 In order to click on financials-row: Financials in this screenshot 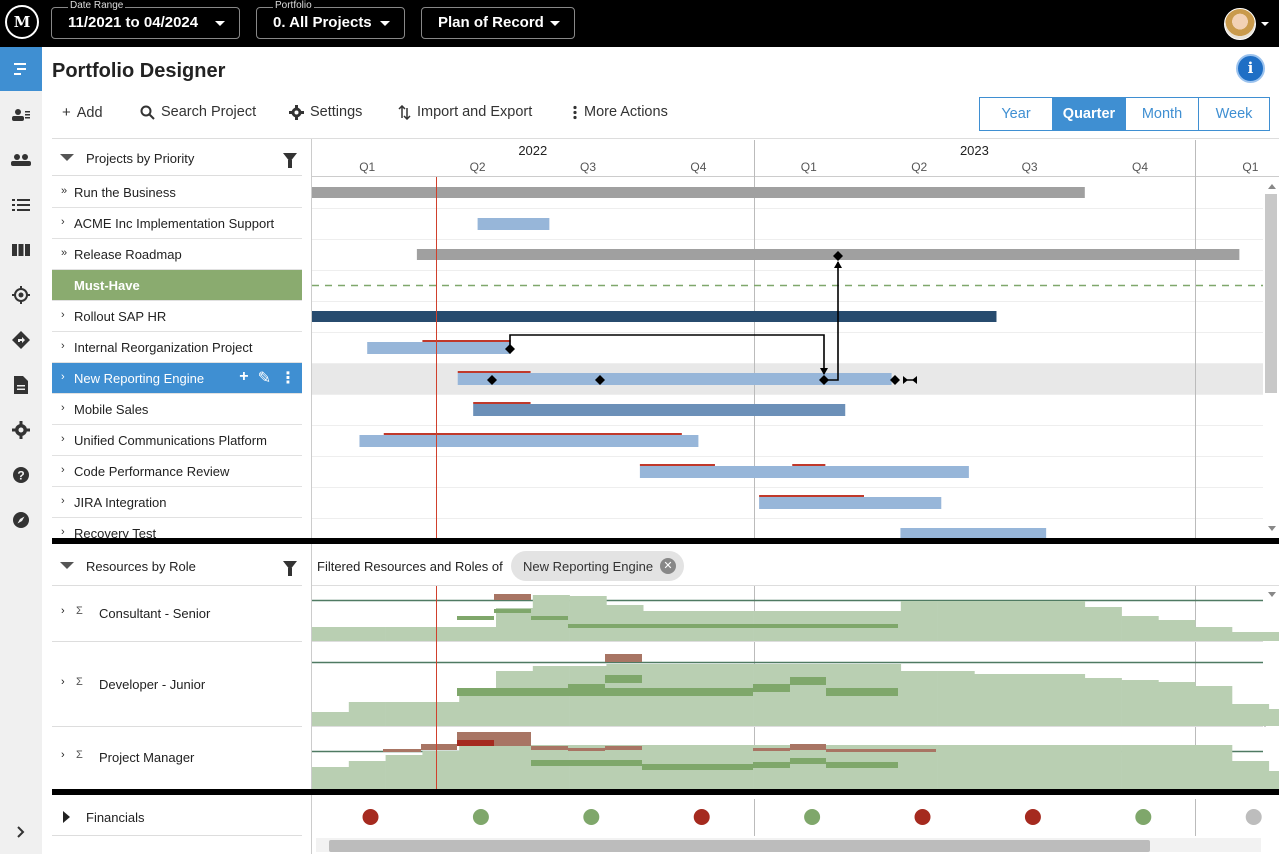, I will do `click(177, 817)`.